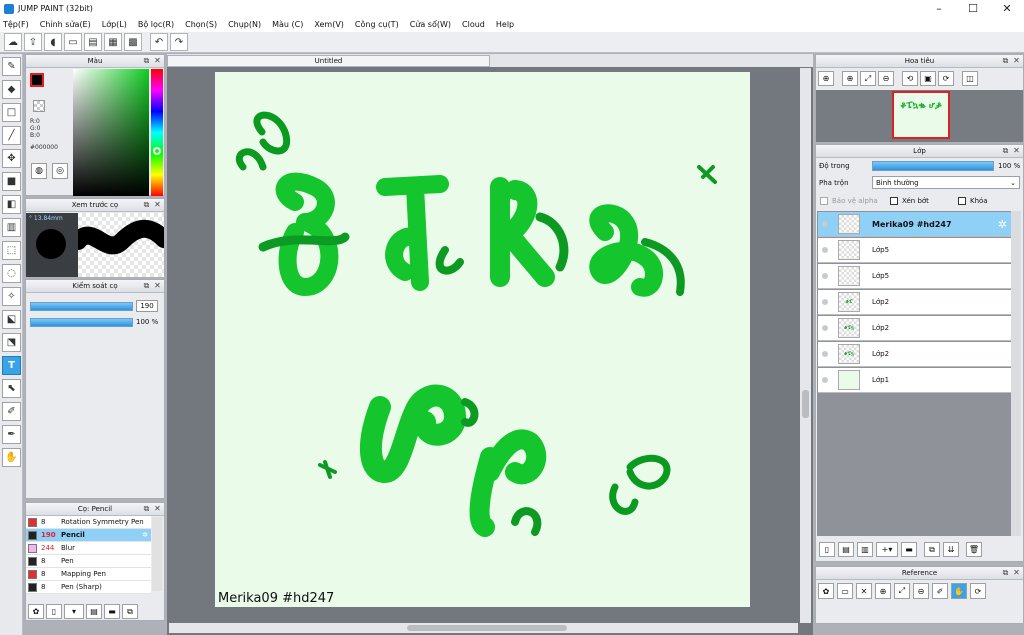  I want to click on menu-tools: Công cụ(T), so click(377, 24).